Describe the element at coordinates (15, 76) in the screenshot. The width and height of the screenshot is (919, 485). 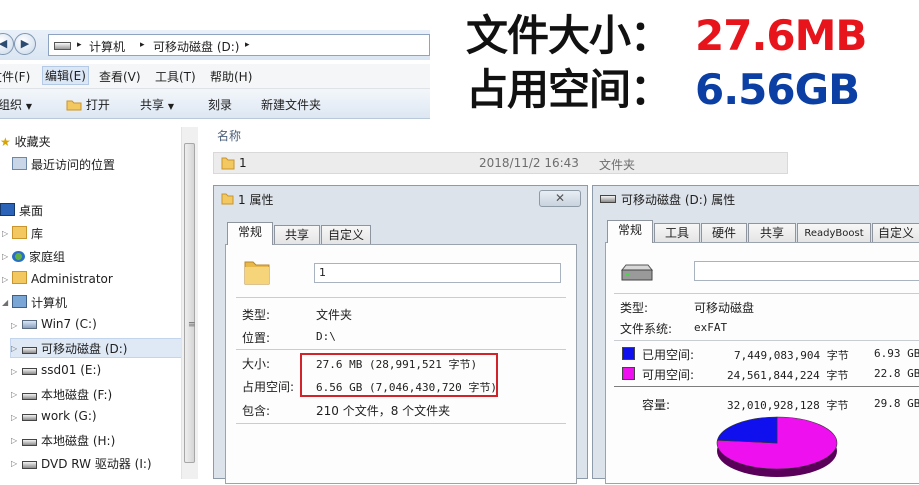
I see `menu-file: 文件(F)` at that location.